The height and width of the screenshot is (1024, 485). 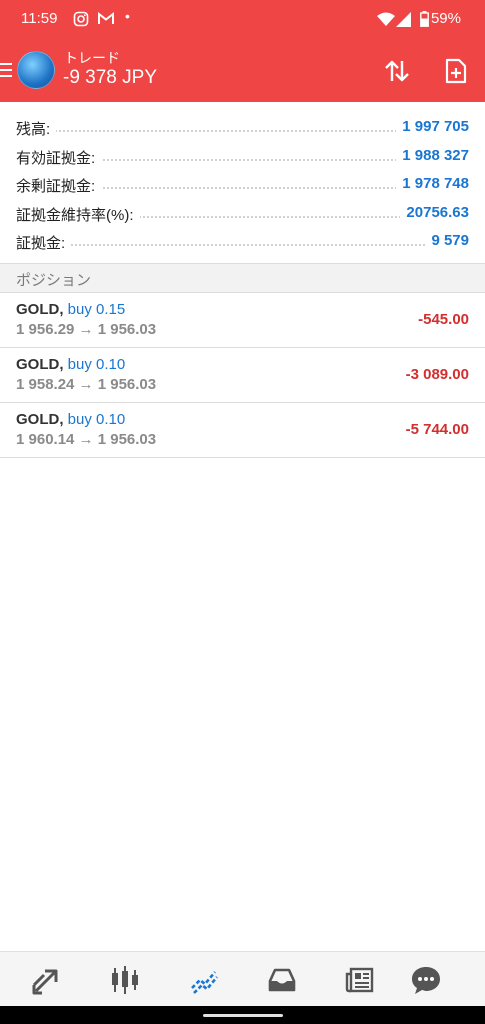 I want to click on account-label: 残高:, so click(x=36, y=128).